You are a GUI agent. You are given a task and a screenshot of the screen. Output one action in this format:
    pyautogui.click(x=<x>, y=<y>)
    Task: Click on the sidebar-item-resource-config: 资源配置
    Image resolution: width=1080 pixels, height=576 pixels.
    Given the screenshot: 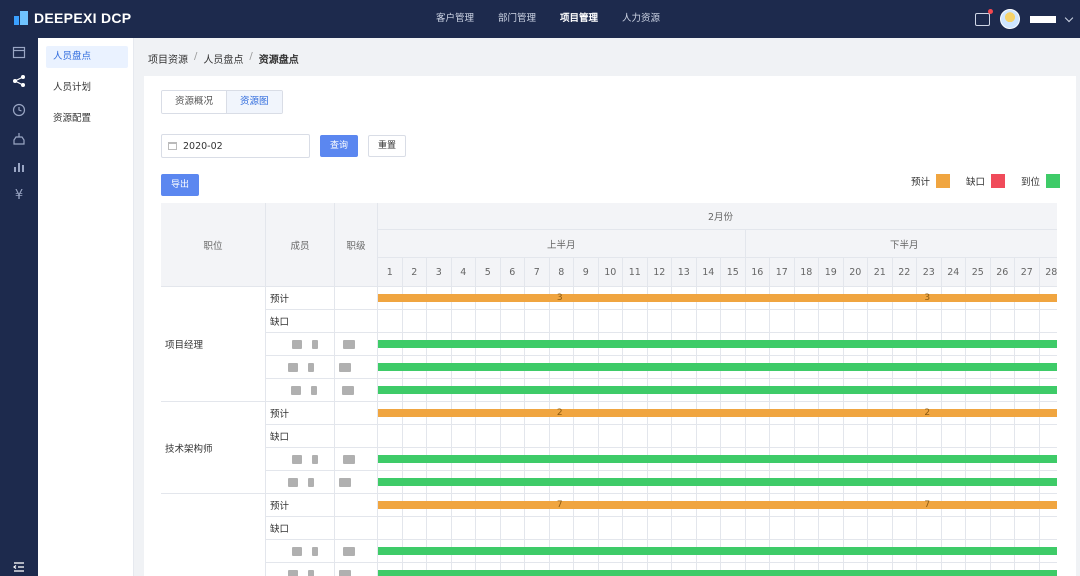 What is the action you would take?
    pyautogui.click(x=87, y=119)
    